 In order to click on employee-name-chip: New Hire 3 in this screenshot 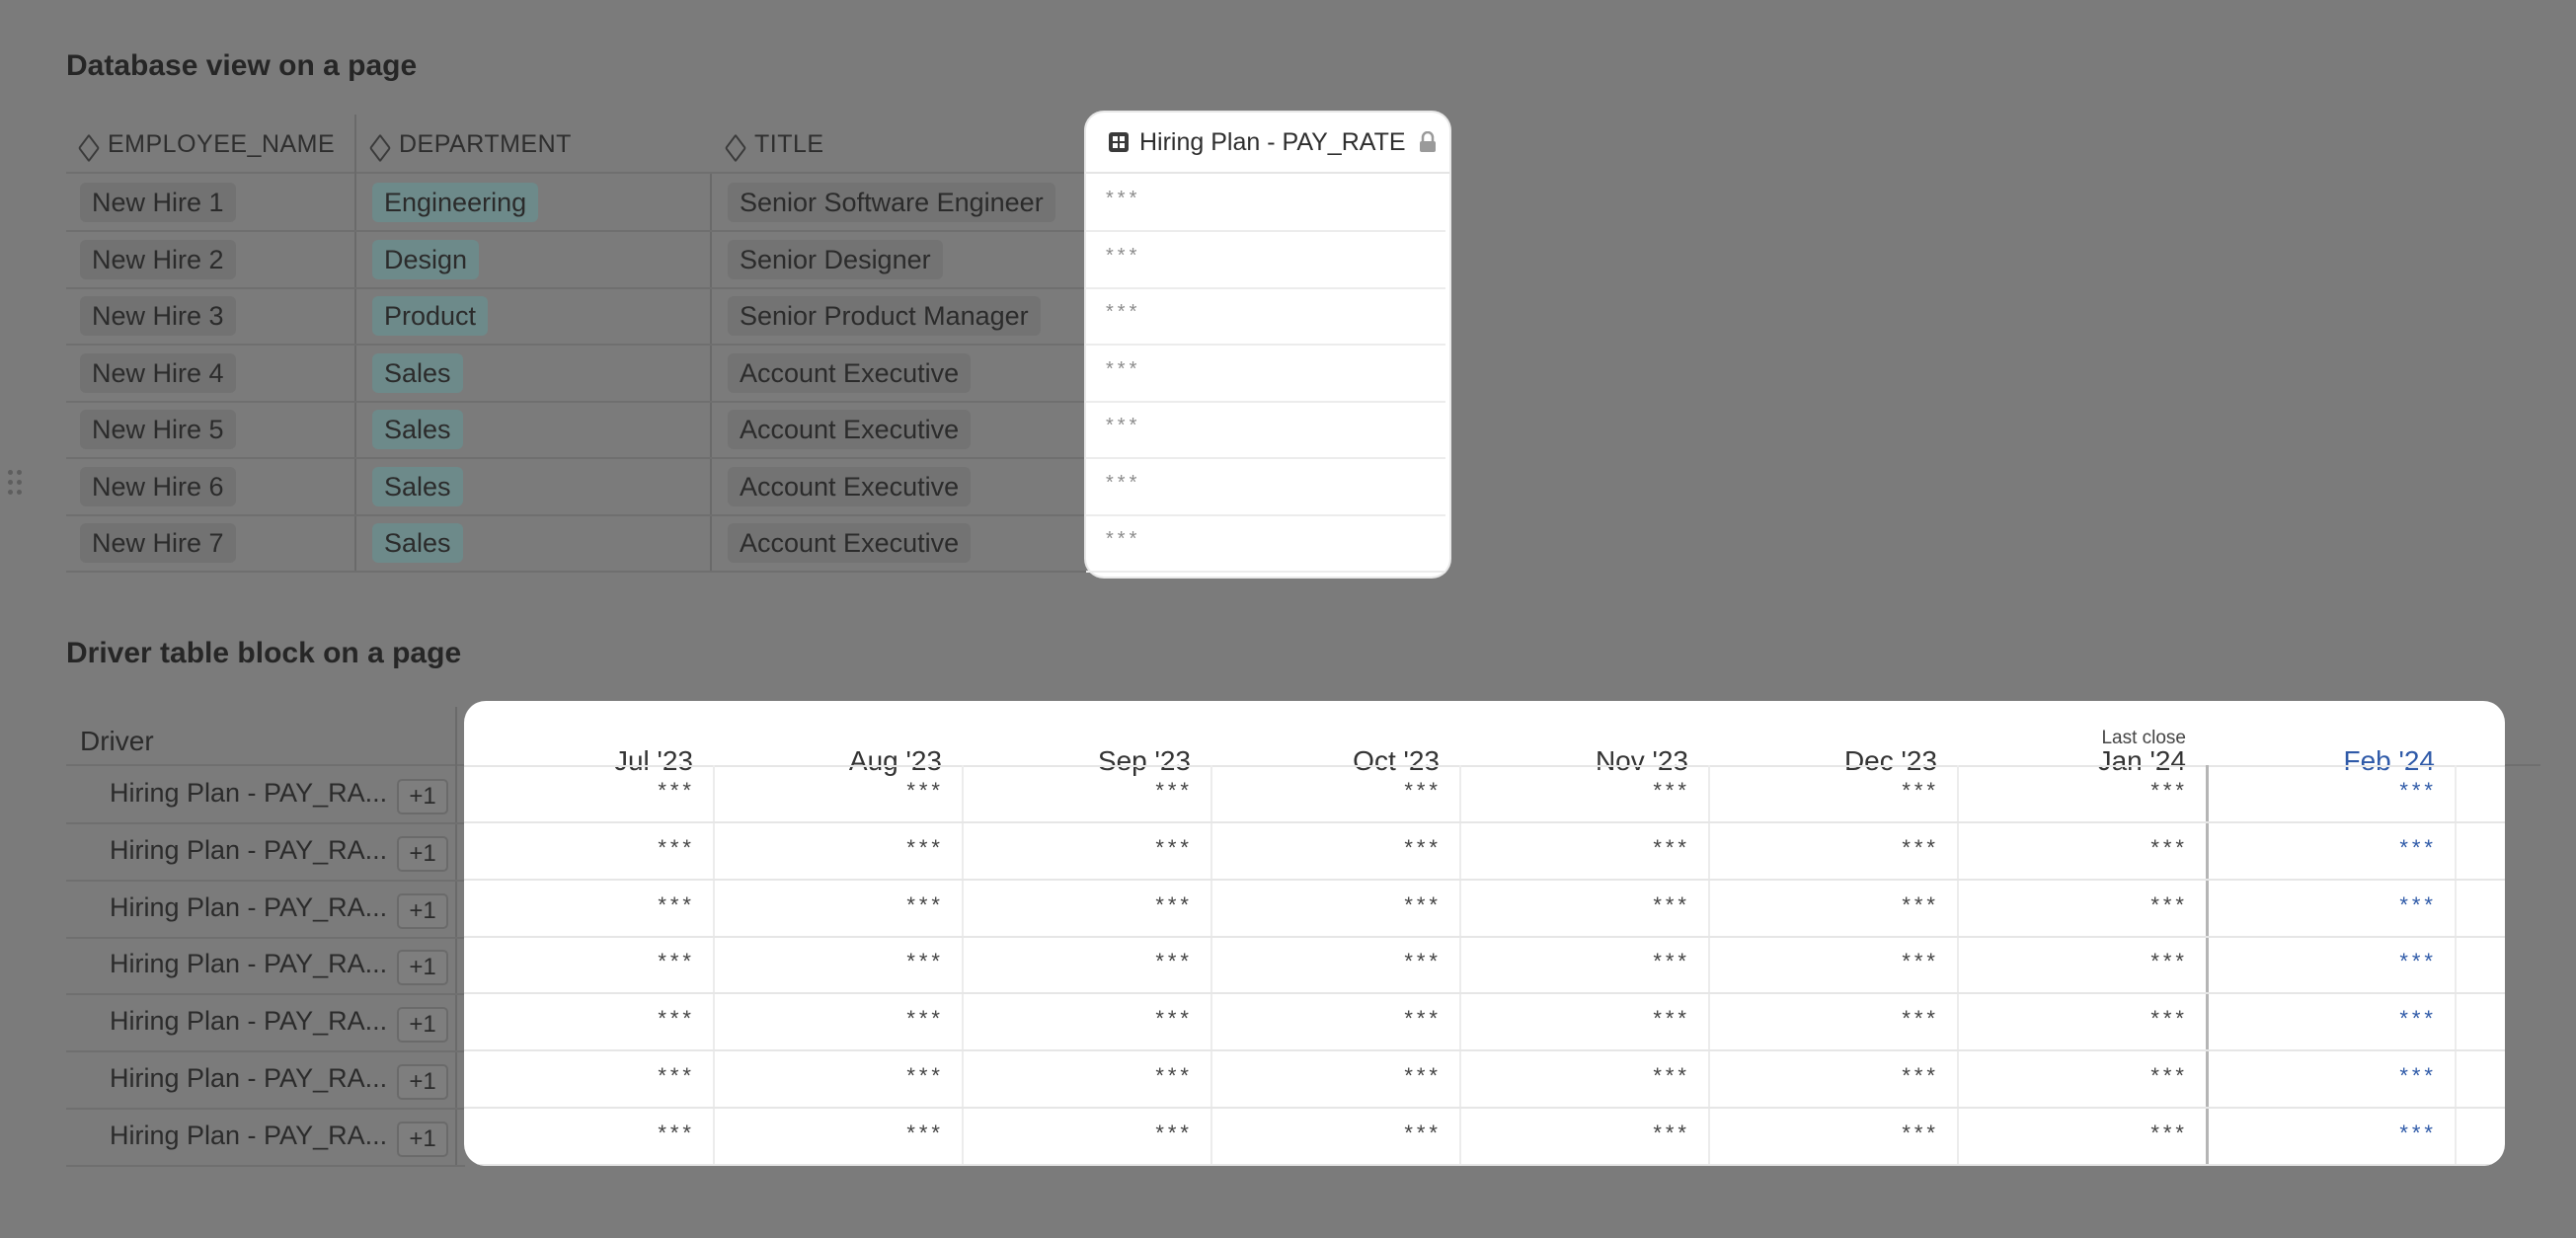, I will do `click(158, 316)`.